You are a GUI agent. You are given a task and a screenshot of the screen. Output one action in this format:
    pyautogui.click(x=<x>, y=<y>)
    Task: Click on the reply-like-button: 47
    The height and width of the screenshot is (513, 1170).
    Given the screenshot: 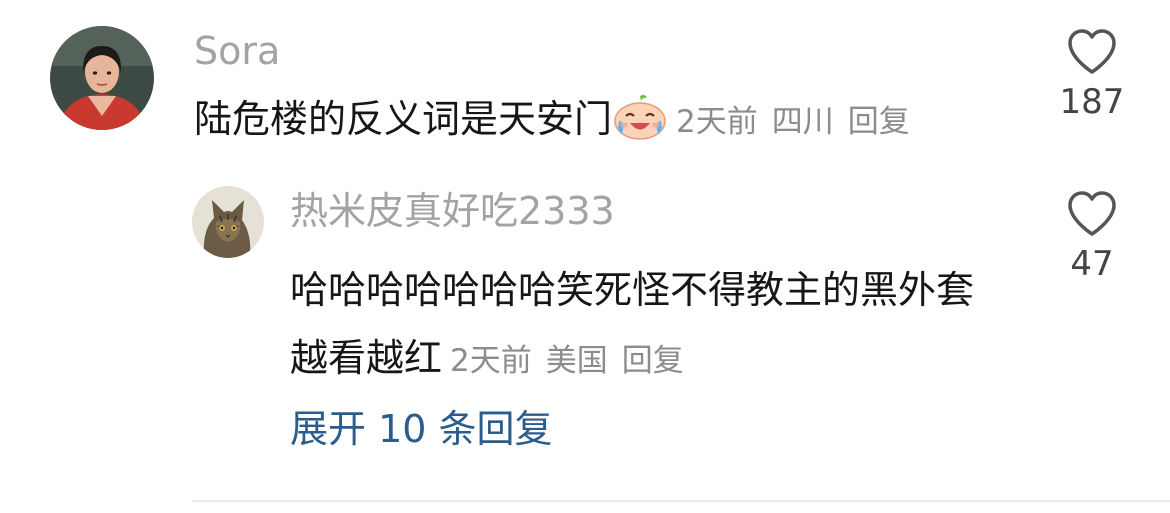 What is the action you would take?
    pyautogui.click(x=1092, y=237)
    